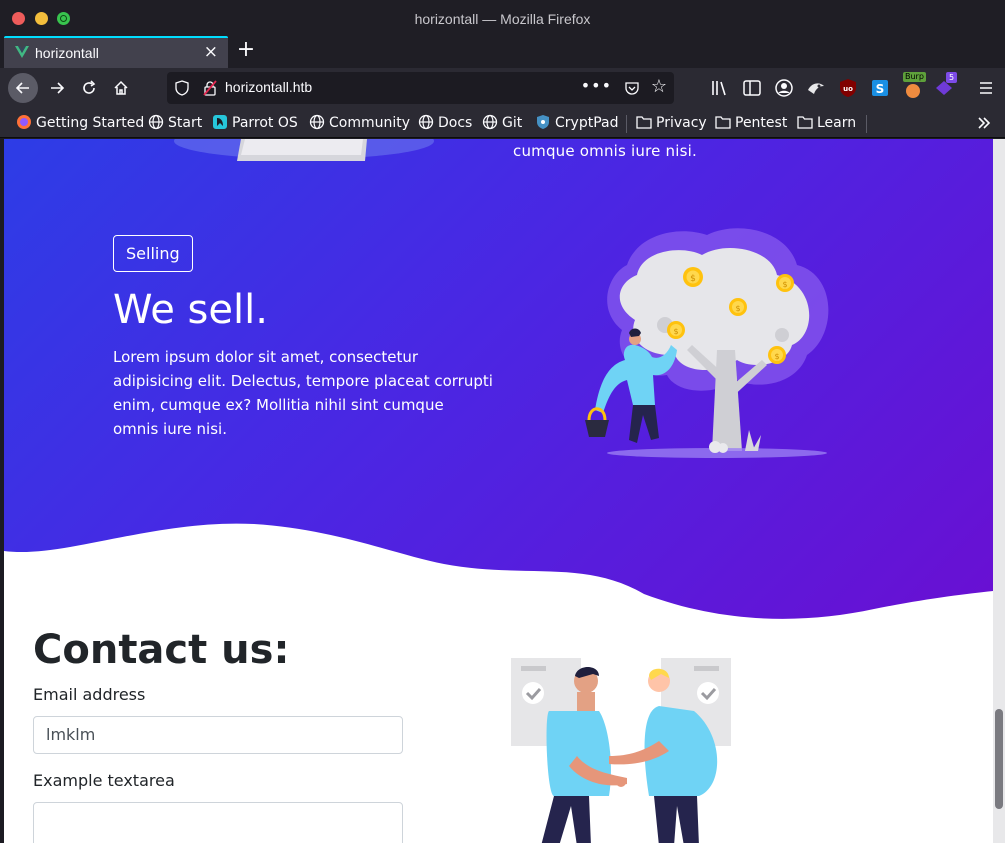  I want to click on shield-icon, so click(182, 88).